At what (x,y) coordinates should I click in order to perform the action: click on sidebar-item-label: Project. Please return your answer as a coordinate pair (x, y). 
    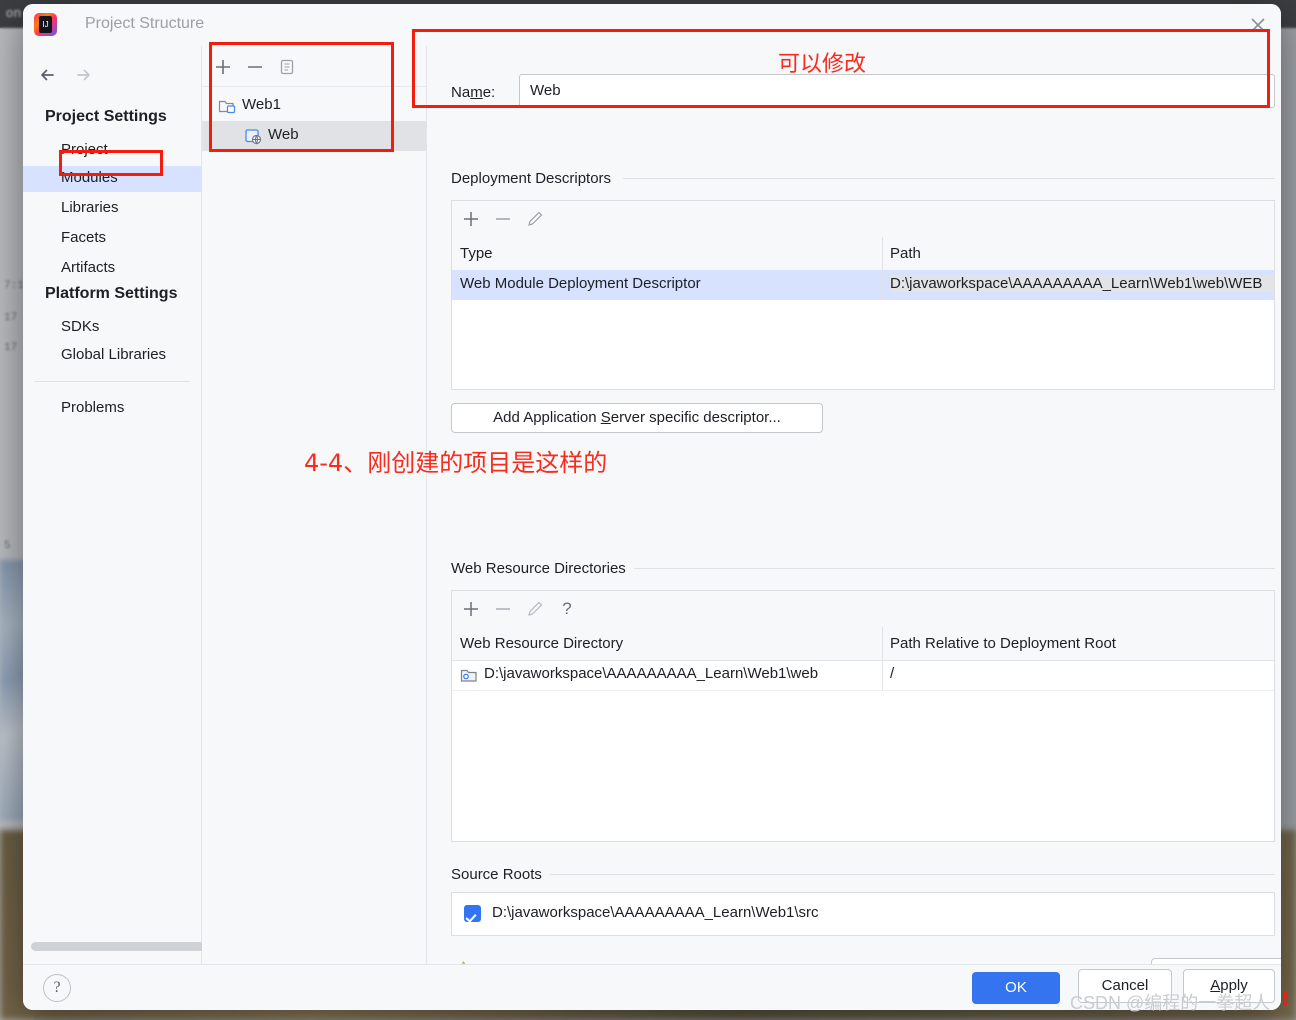
    Looking at the image, I should click on (84, 149).